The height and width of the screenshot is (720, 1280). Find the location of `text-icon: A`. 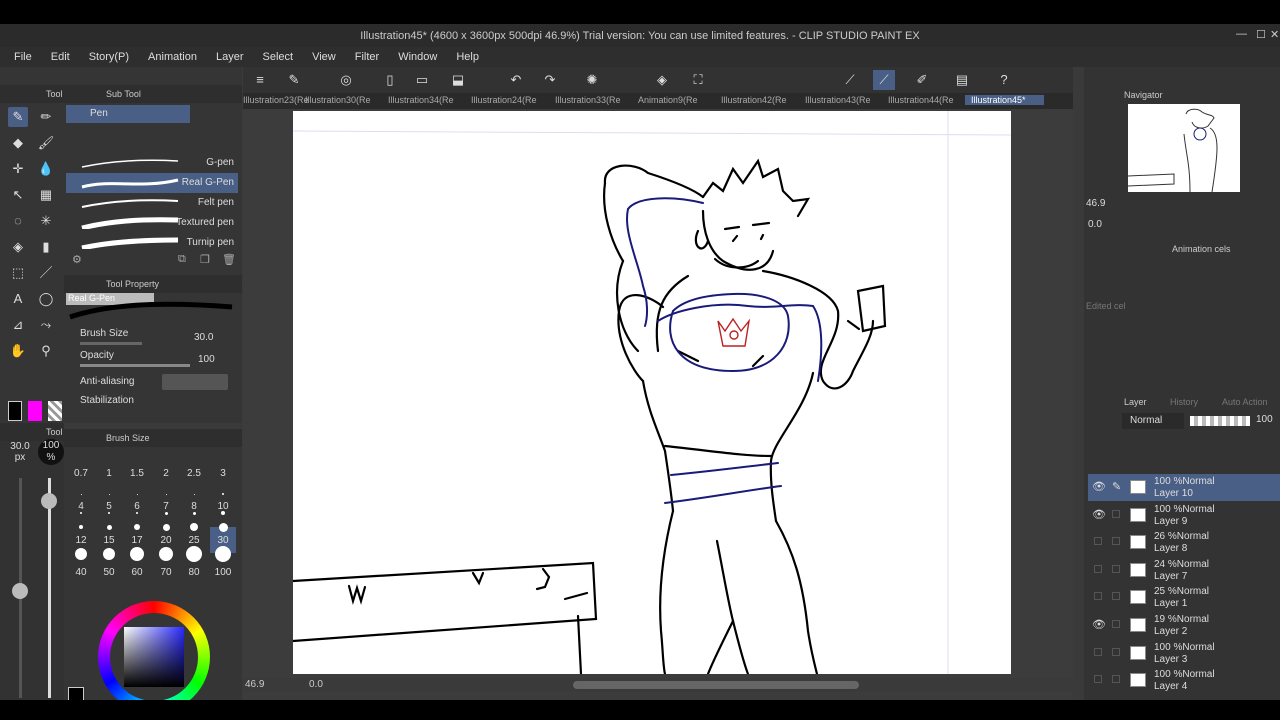

text-icon: A is located at coordinates (18, 299).